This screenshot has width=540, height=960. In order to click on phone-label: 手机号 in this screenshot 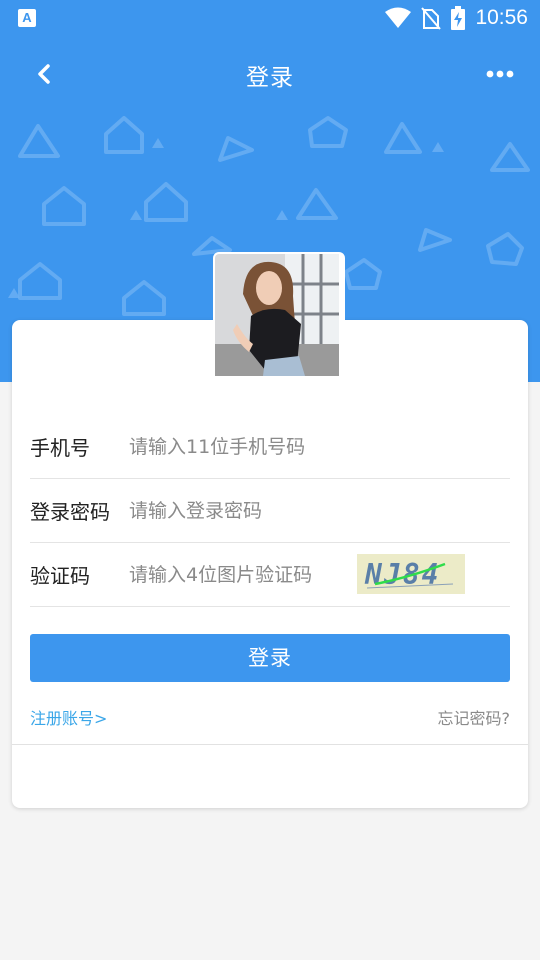, I will do `click(60, 448)`.